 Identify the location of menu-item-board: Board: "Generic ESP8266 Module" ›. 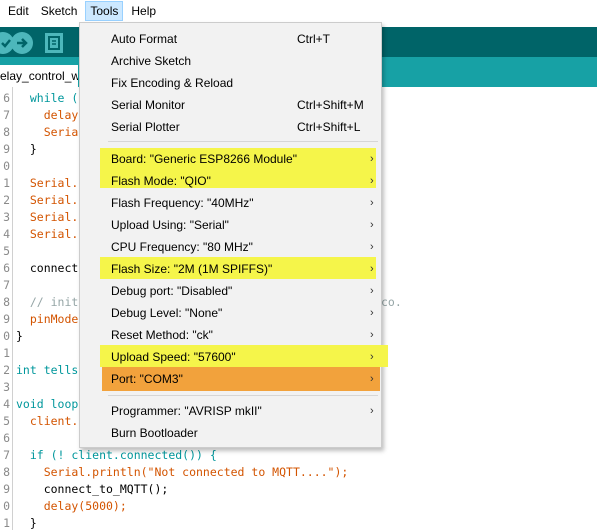
(230, 159).